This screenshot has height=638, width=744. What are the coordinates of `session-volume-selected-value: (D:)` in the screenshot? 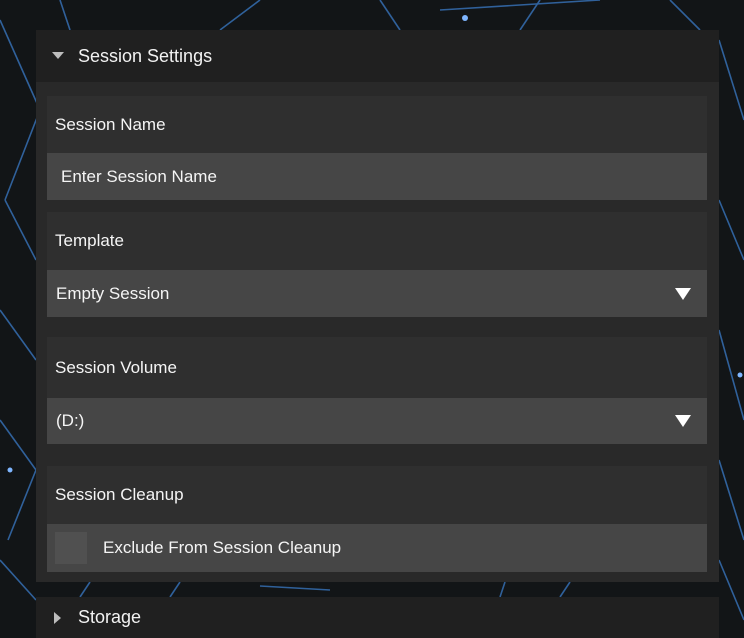 It's located at (70, 420).